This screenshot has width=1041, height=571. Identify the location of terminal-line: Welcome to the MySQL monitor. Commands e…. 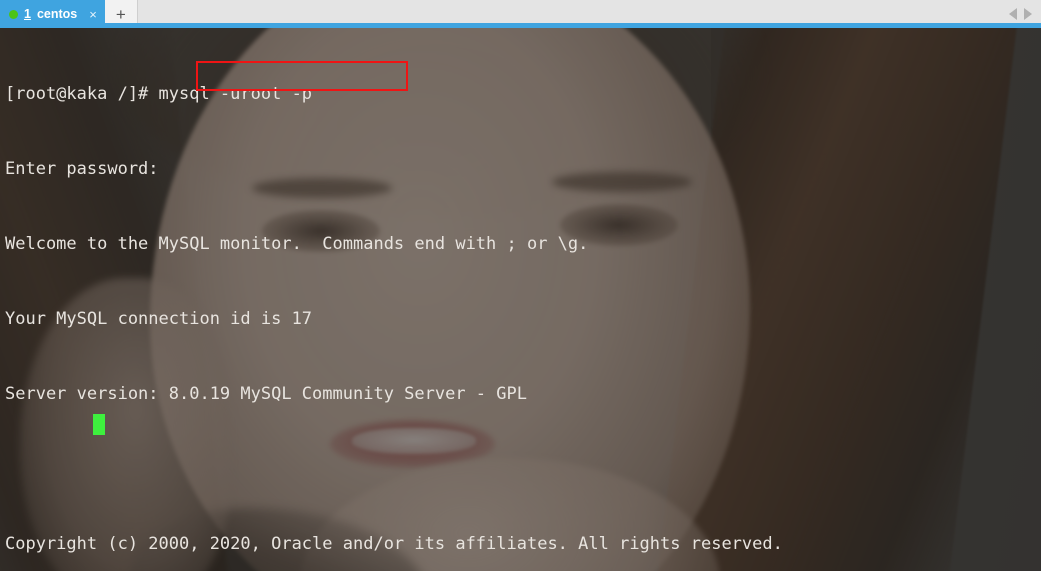
(297, 244).